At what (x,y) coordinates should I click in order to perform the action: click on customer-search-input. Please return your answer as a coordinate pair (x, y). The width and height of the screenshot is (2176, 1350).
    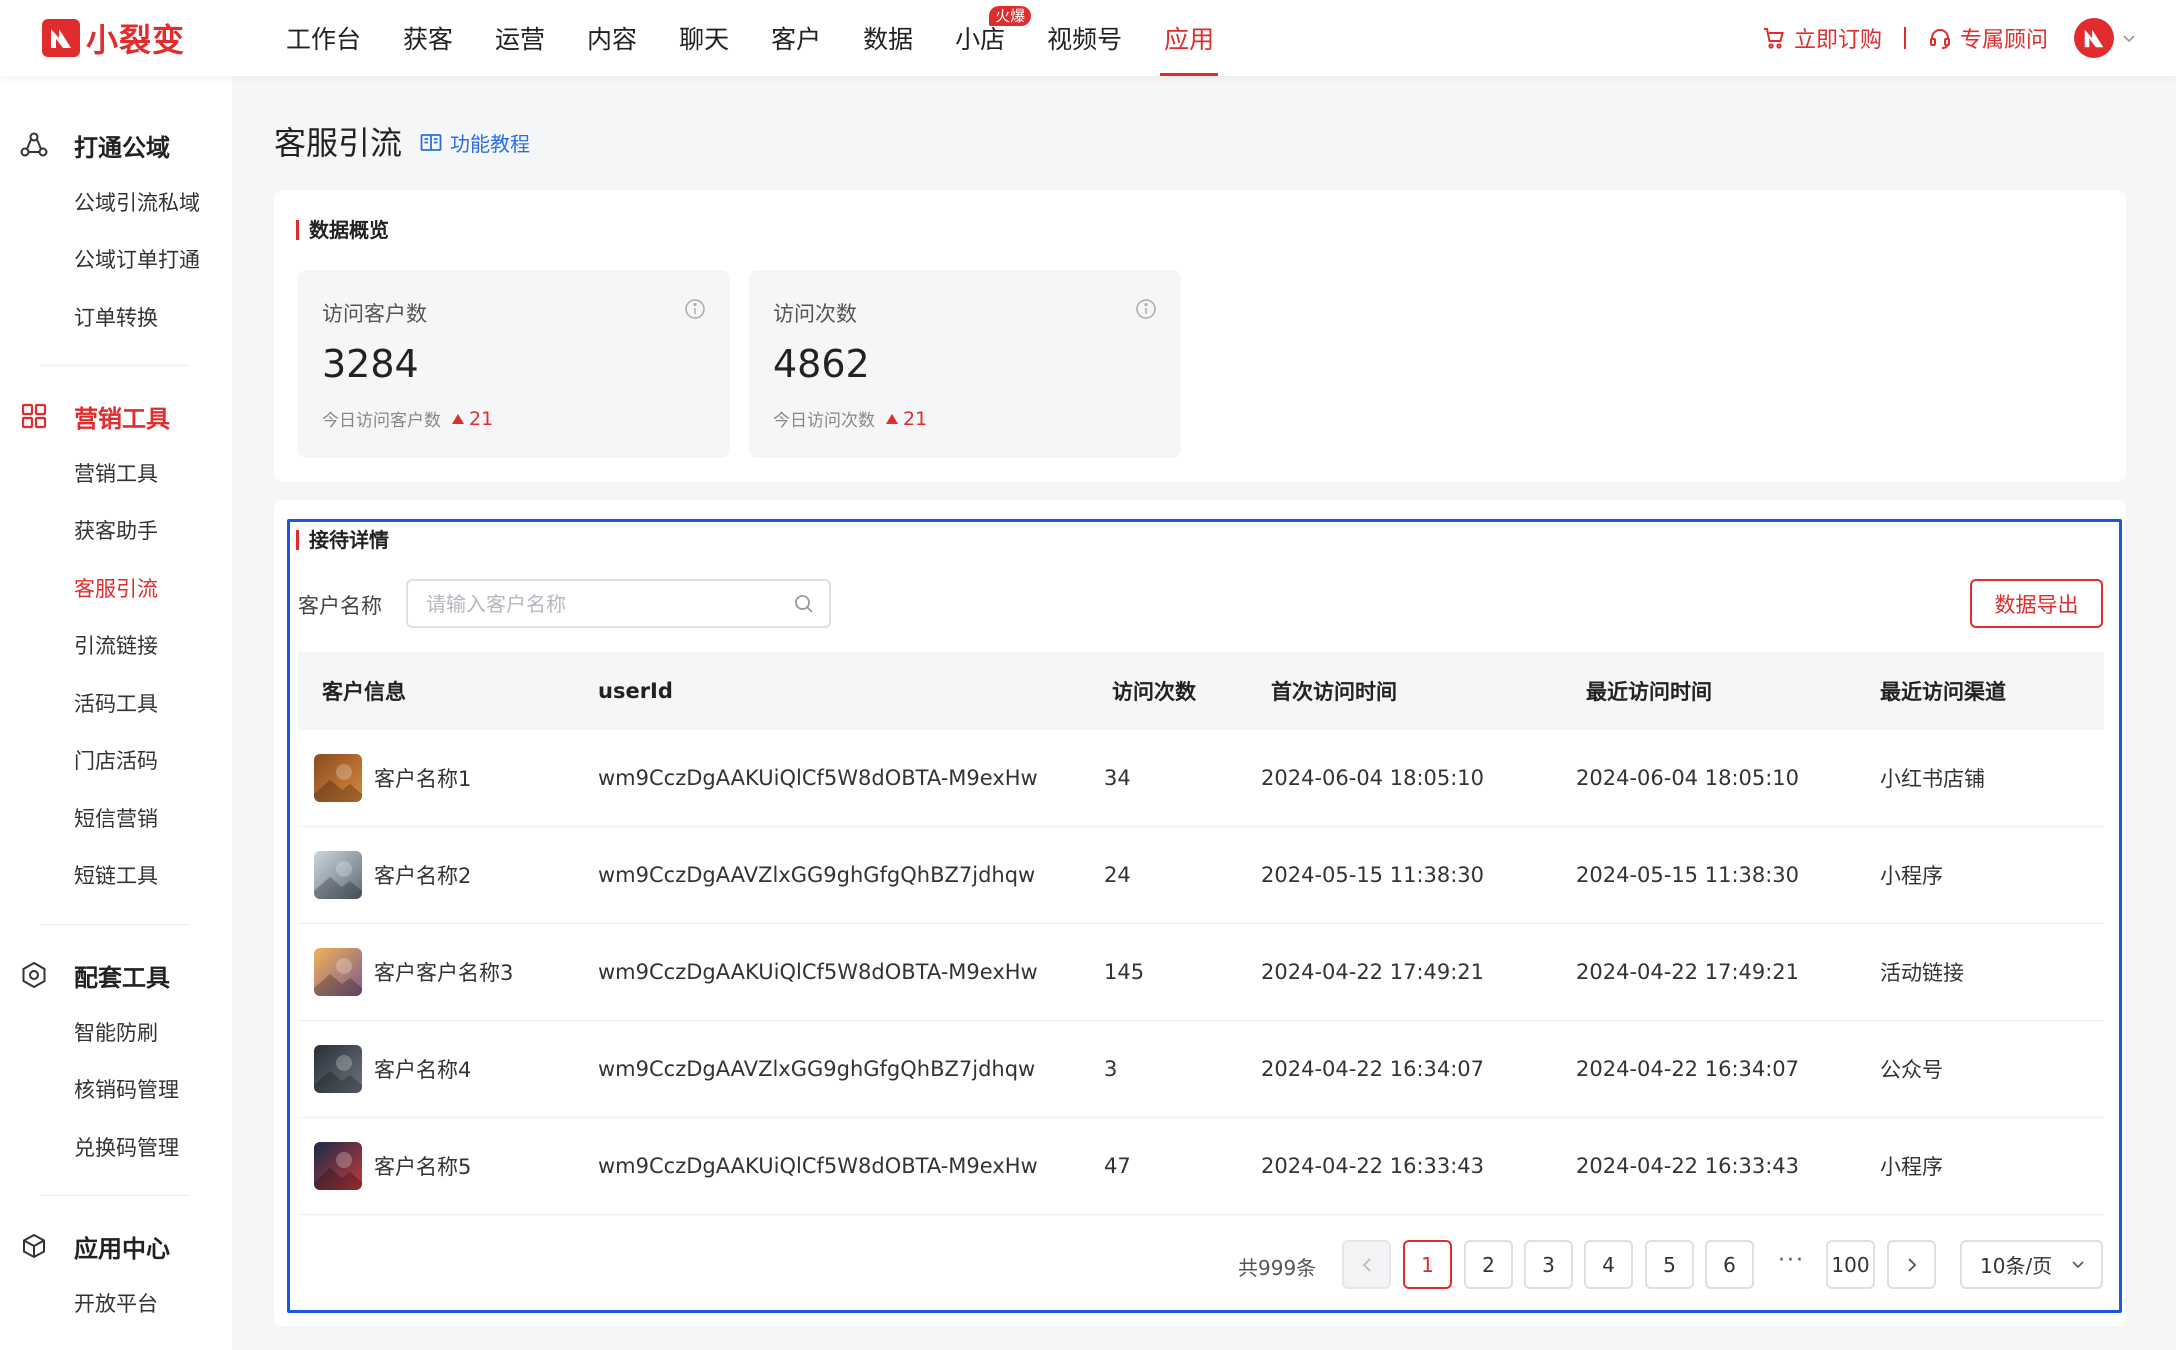
    Looking at the image, I should click on (588, 603).